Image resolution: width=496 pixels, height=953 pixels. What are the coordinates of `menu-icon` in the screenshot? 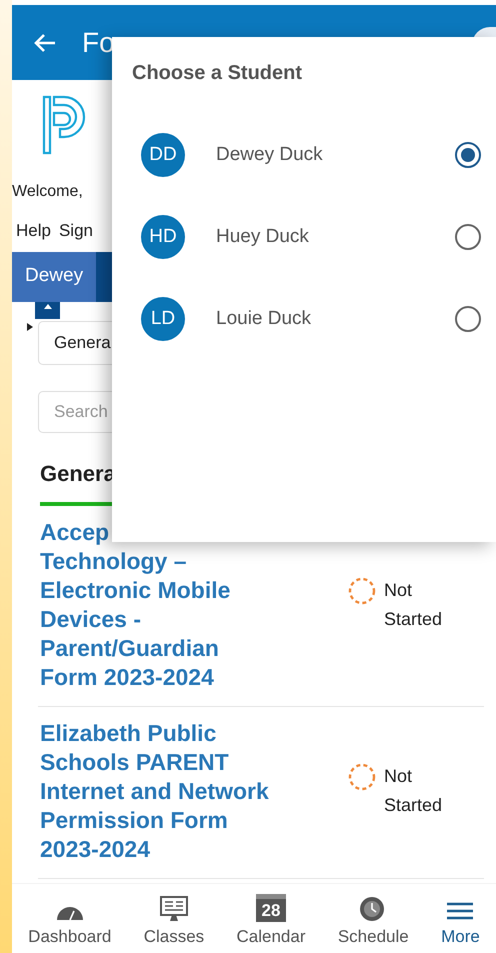 It's located at (460, 911).